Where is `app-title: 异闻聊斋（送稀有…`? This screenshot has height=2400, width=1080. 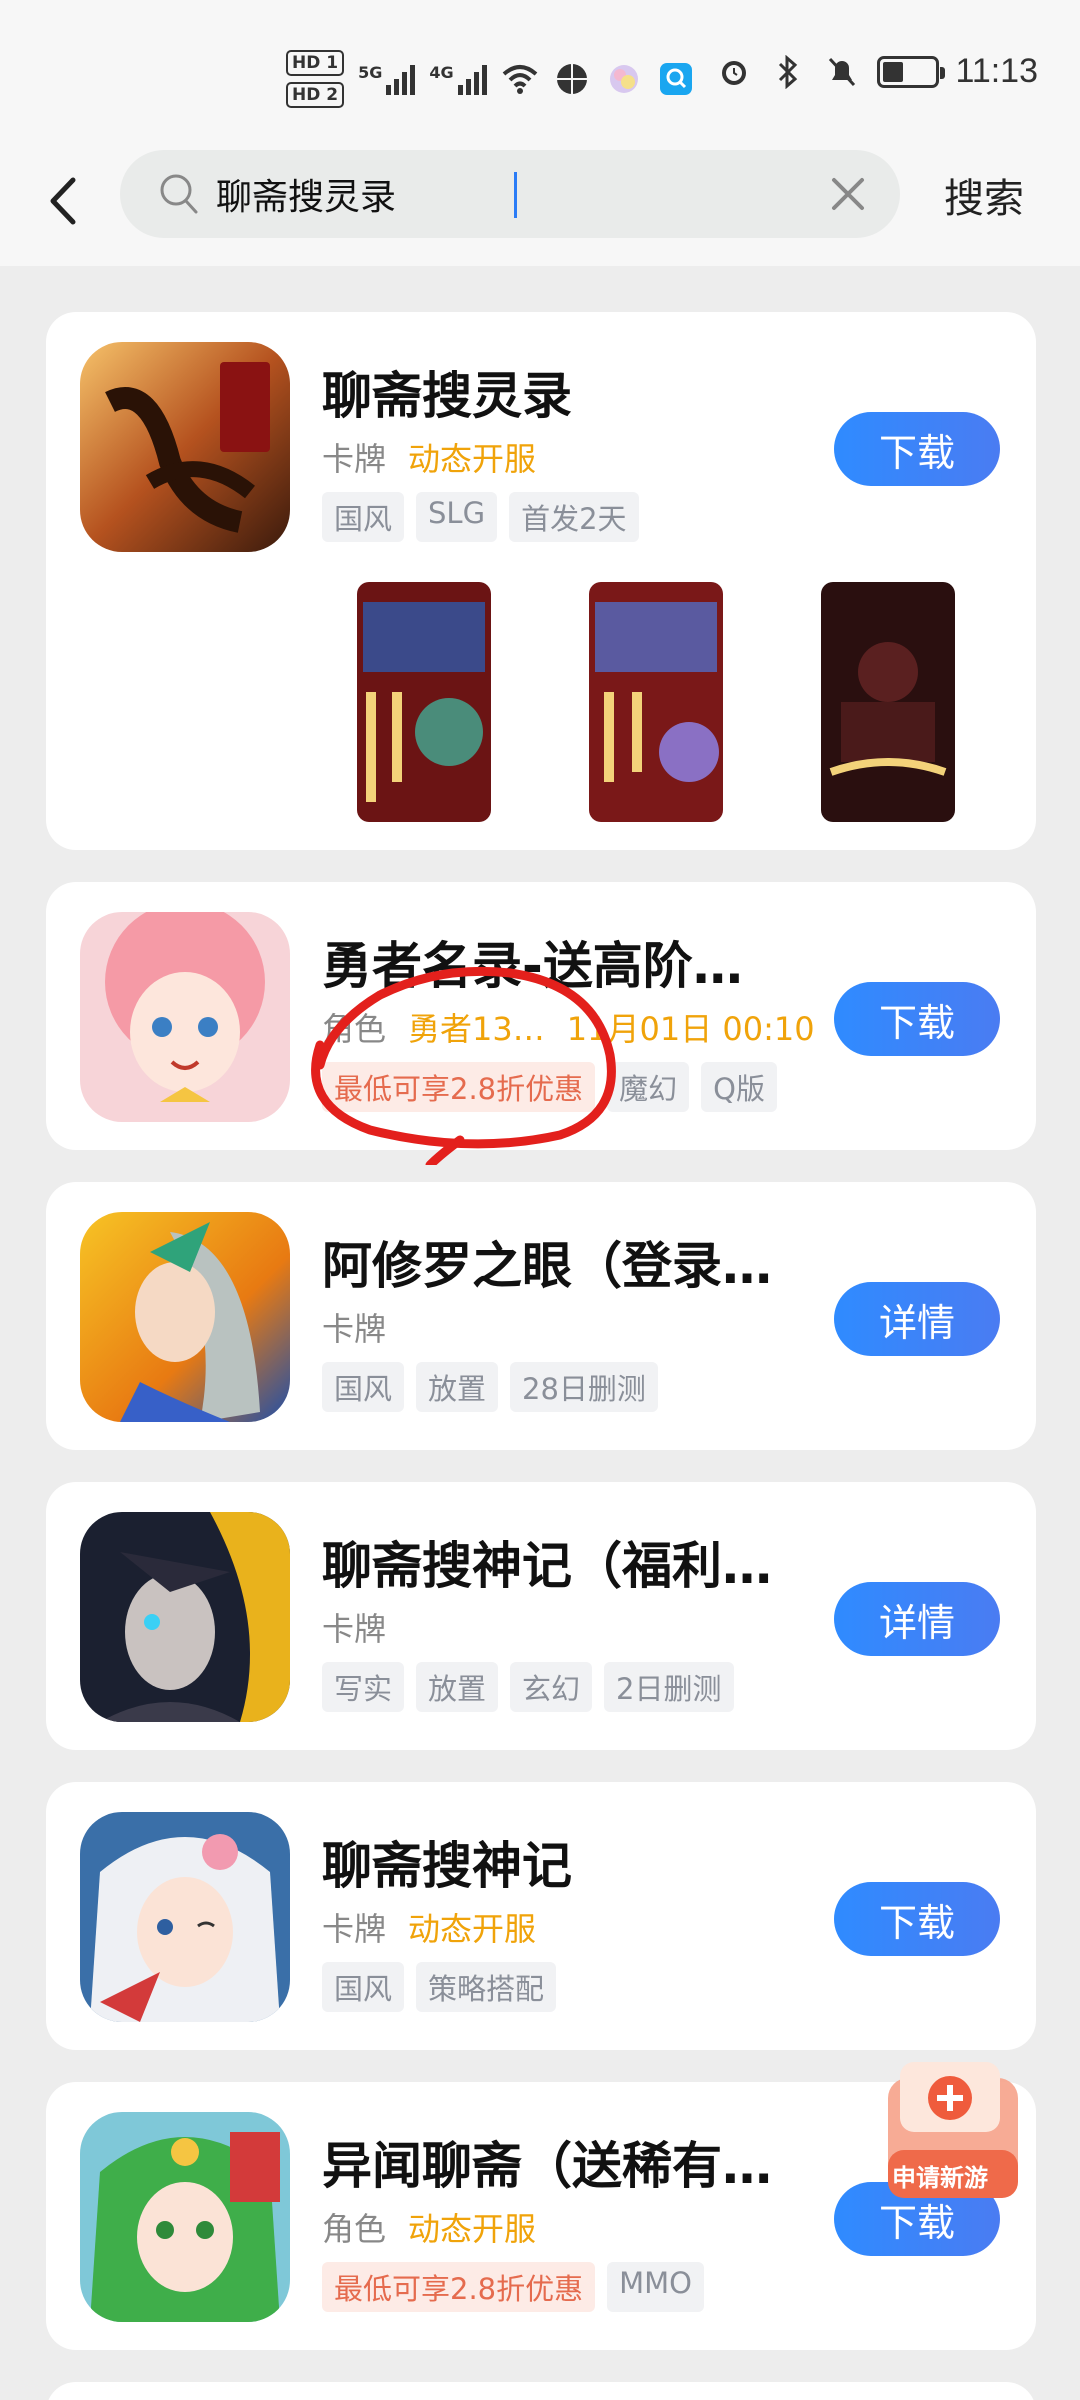
app-title: 异闻聊斋（送稀有… is located at coordinates (547, 2166).